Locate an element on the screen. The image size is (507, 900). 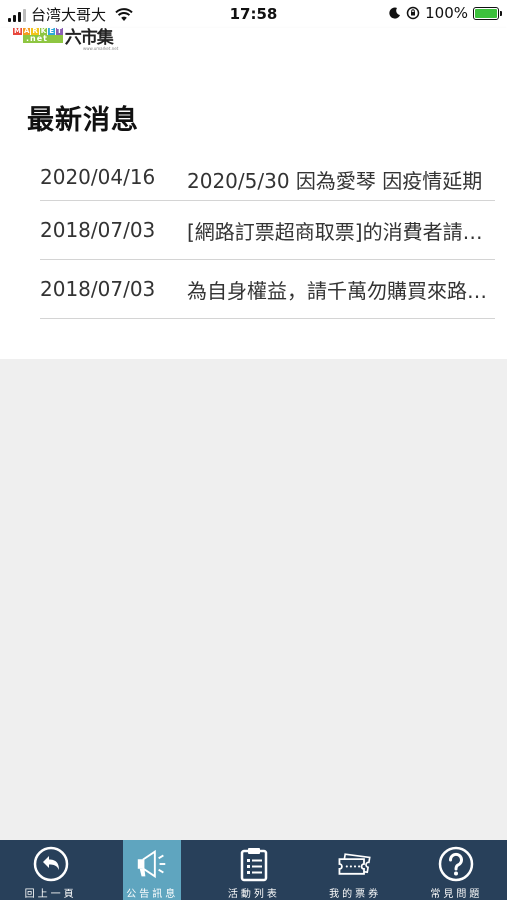
logo-english: M A R K E T .net is located at coordinates (38, 35).